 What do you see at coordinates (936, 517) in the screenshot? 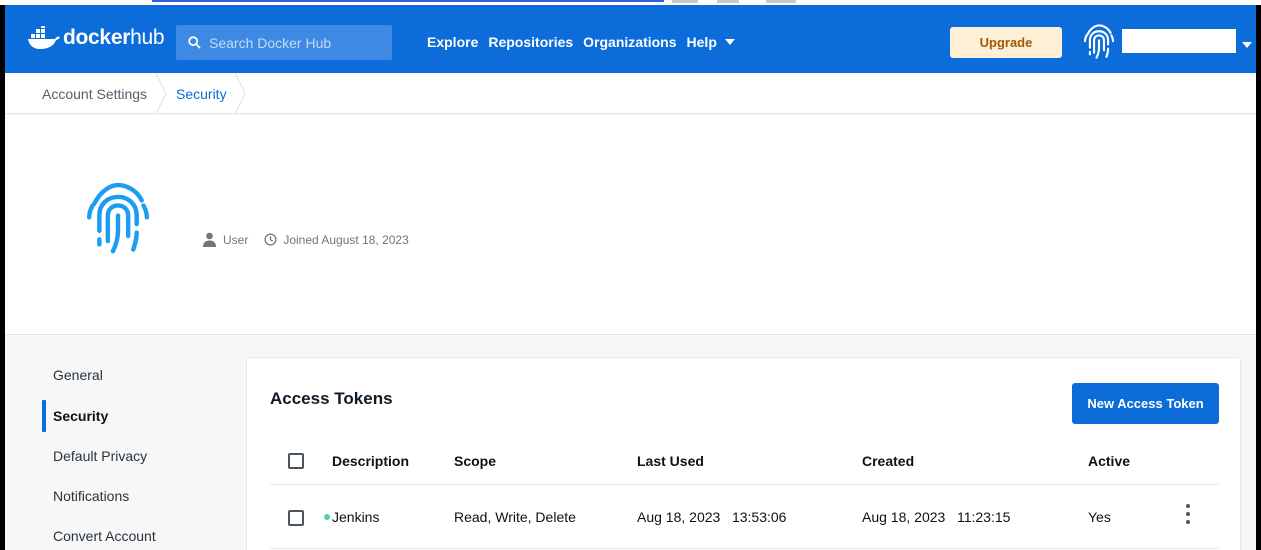
I see `token-created: Aug 18, 2023 11:23:15` at bounding box center [936, 517].